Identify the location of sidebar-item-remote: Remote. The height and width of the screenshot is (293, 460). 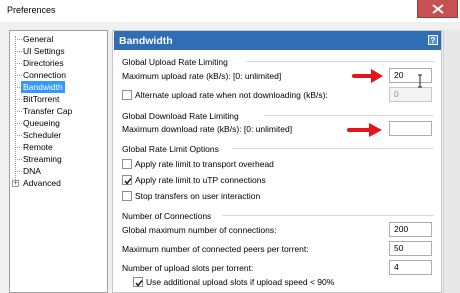
(38, 147).